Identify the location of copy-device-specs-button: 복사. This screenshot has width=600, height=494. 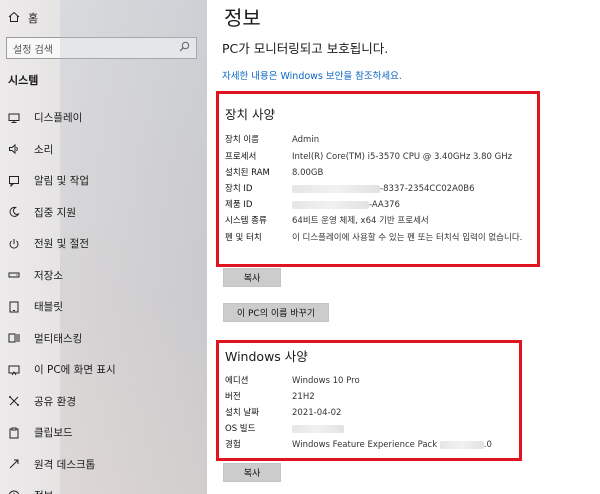
(252, 277).